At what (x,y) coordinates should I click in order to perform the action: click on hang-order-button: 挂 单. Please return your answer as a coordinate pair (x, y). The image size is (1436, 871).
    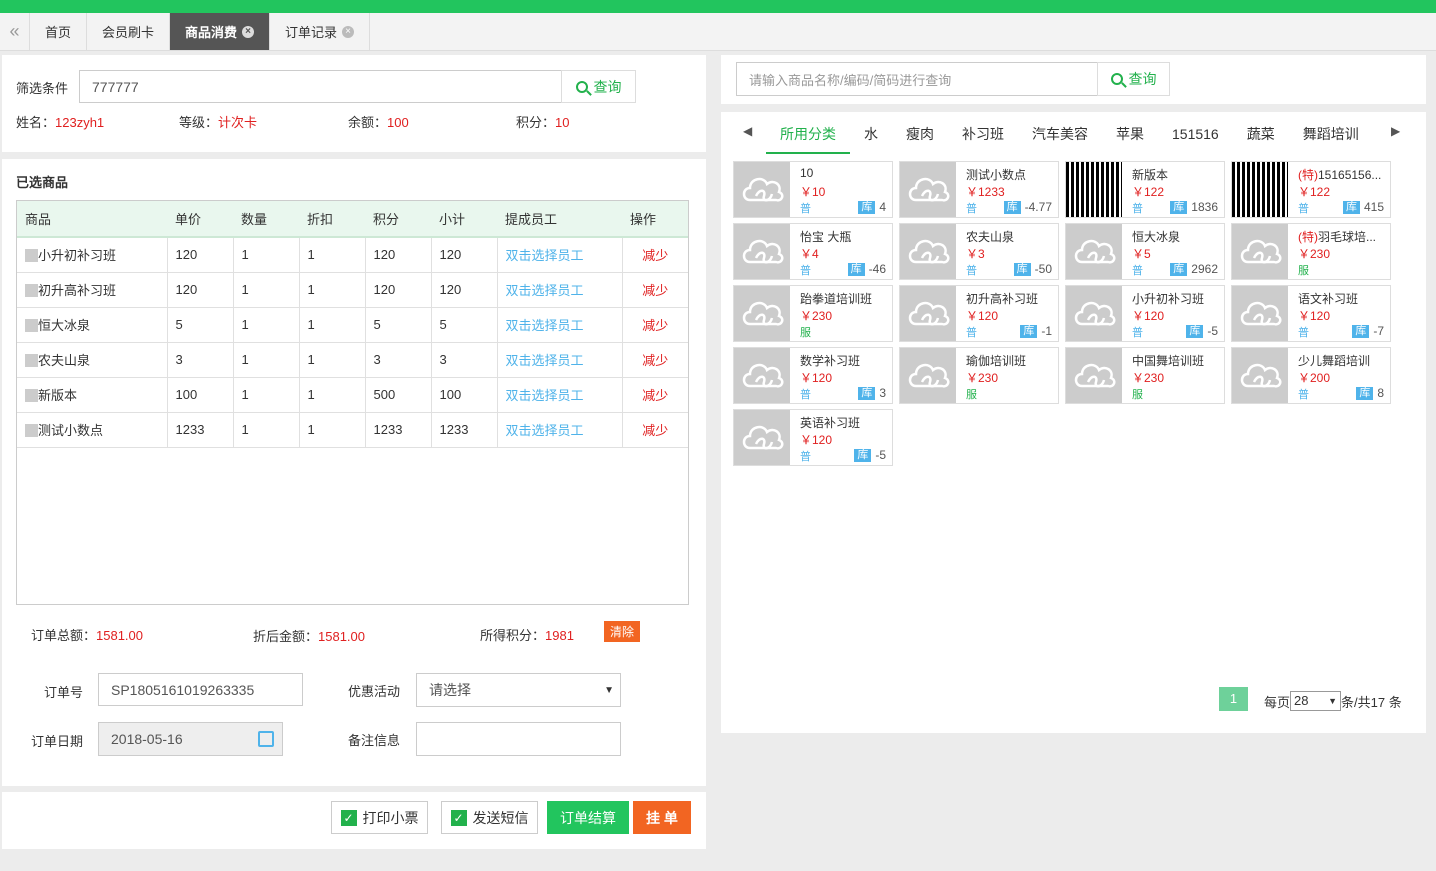
    Looking at the image, I should click on (662, 817).